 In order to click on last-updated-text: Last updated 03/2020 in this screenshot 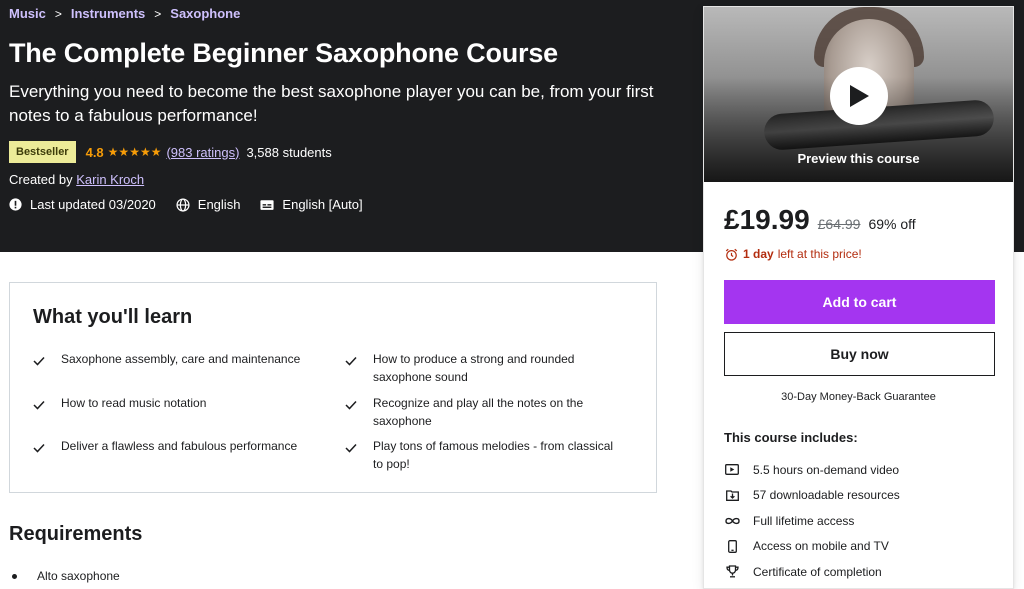, I will do `click(93, 204)`.